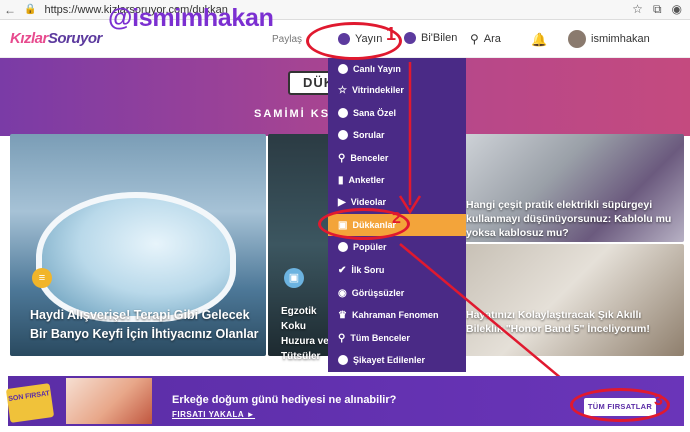 This screenshot has width=690, height=432. I want to click on annotation-number-1: 1, so click(391, 34).